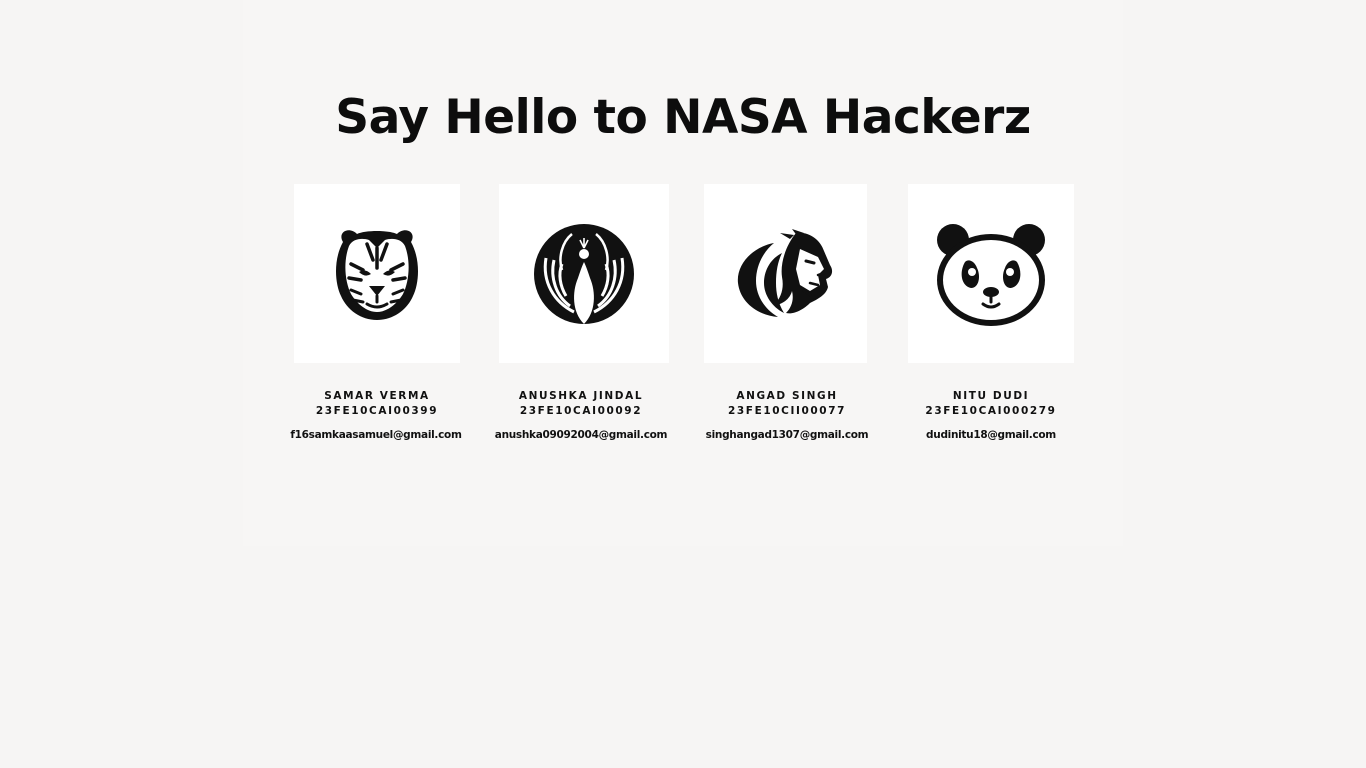 The width and height of the screenshot is (1366, 768). I want to click on member-name: ANGAD SINGH, so click(787, 396).